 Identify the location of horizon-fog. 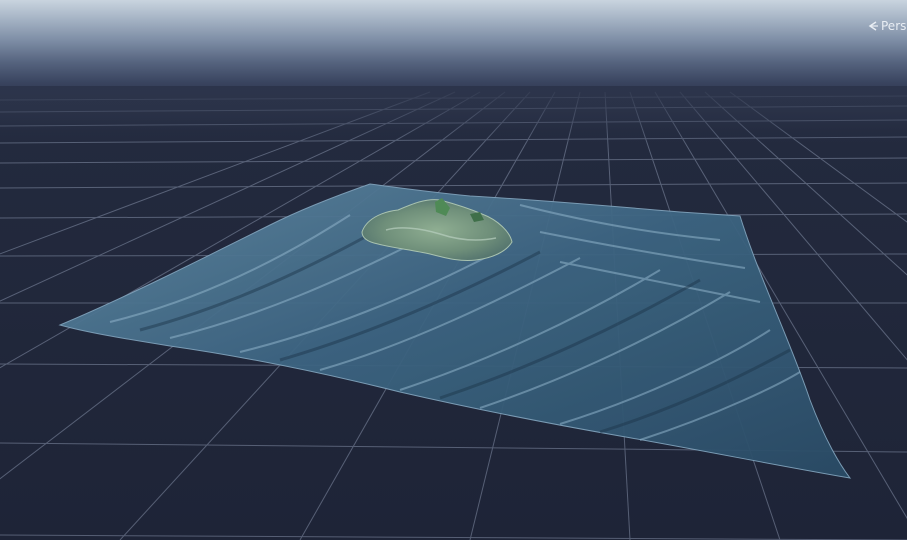
(453, 116).